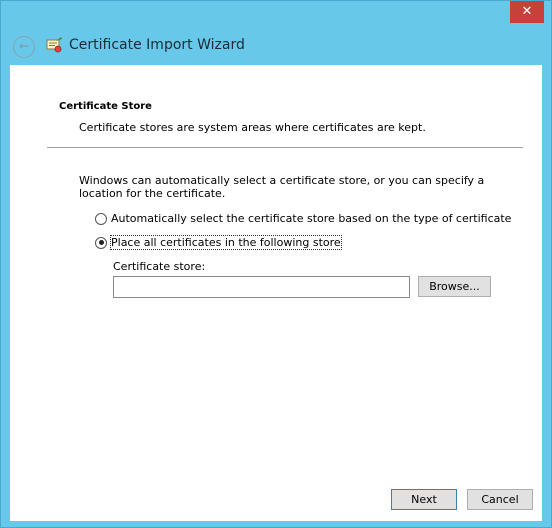 This screenshot has width=552, height=528. I want to click on certificate-store-label: Certificate store:, so click(159, 266).